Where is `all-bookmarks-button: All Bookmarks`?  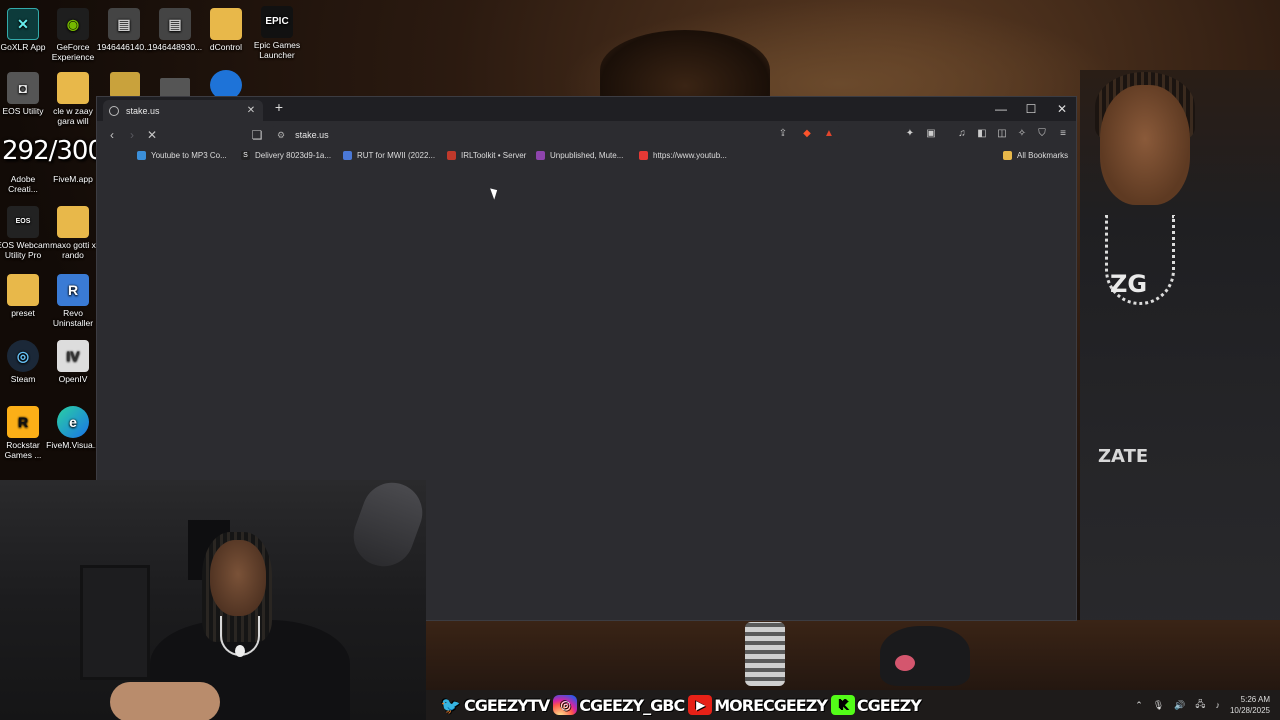
all-bookmarks-button: All Bookmarks is located at coordinates (1035, 155).